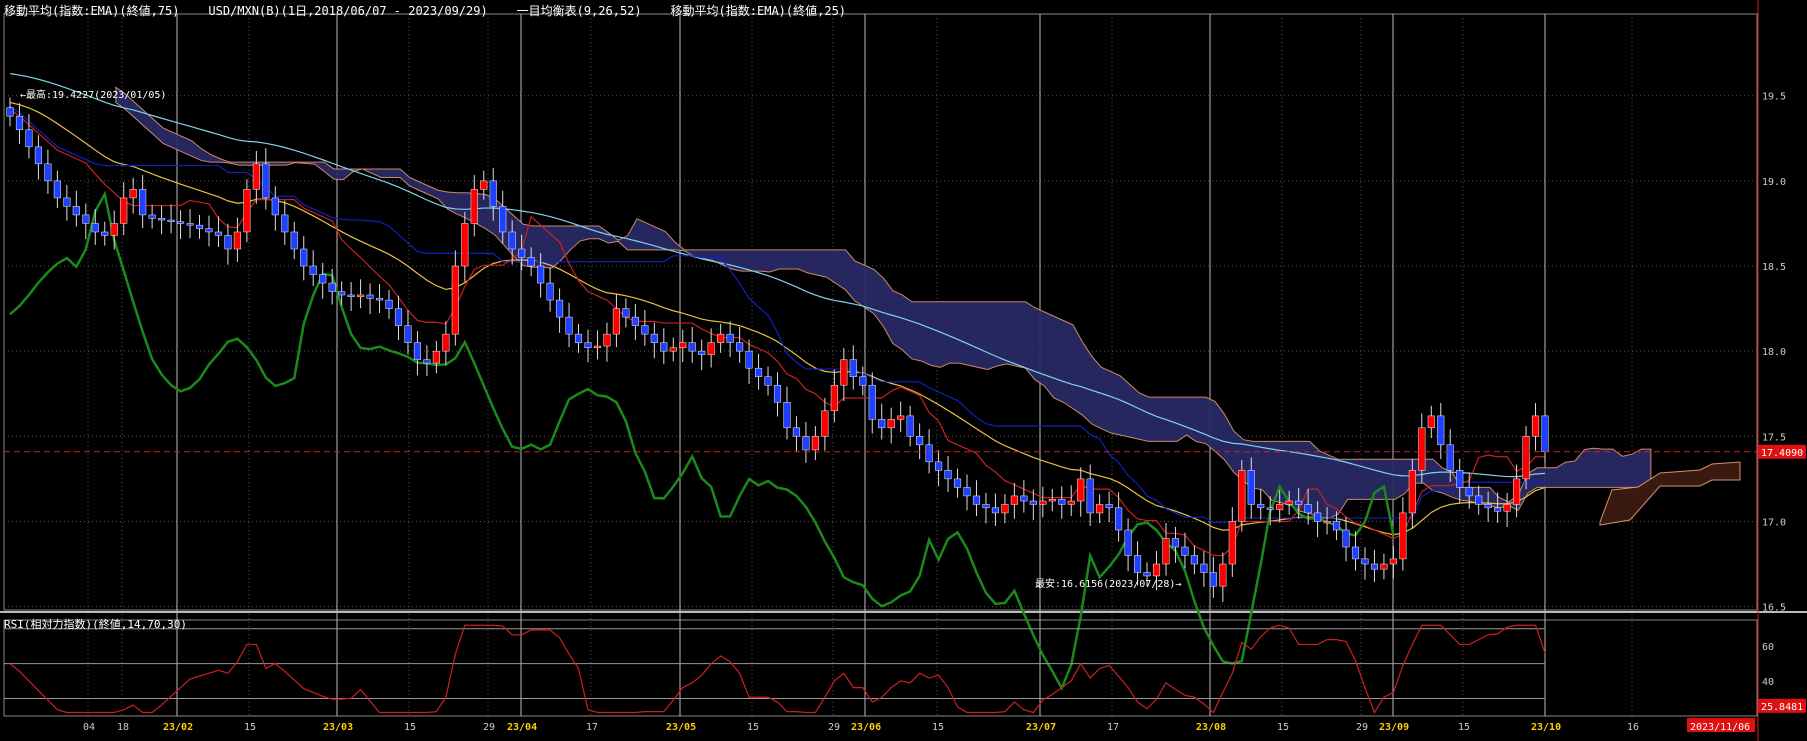 The image size is (1807, 741). I want to click on x-tick-label: 23/04, so click(522, 727).